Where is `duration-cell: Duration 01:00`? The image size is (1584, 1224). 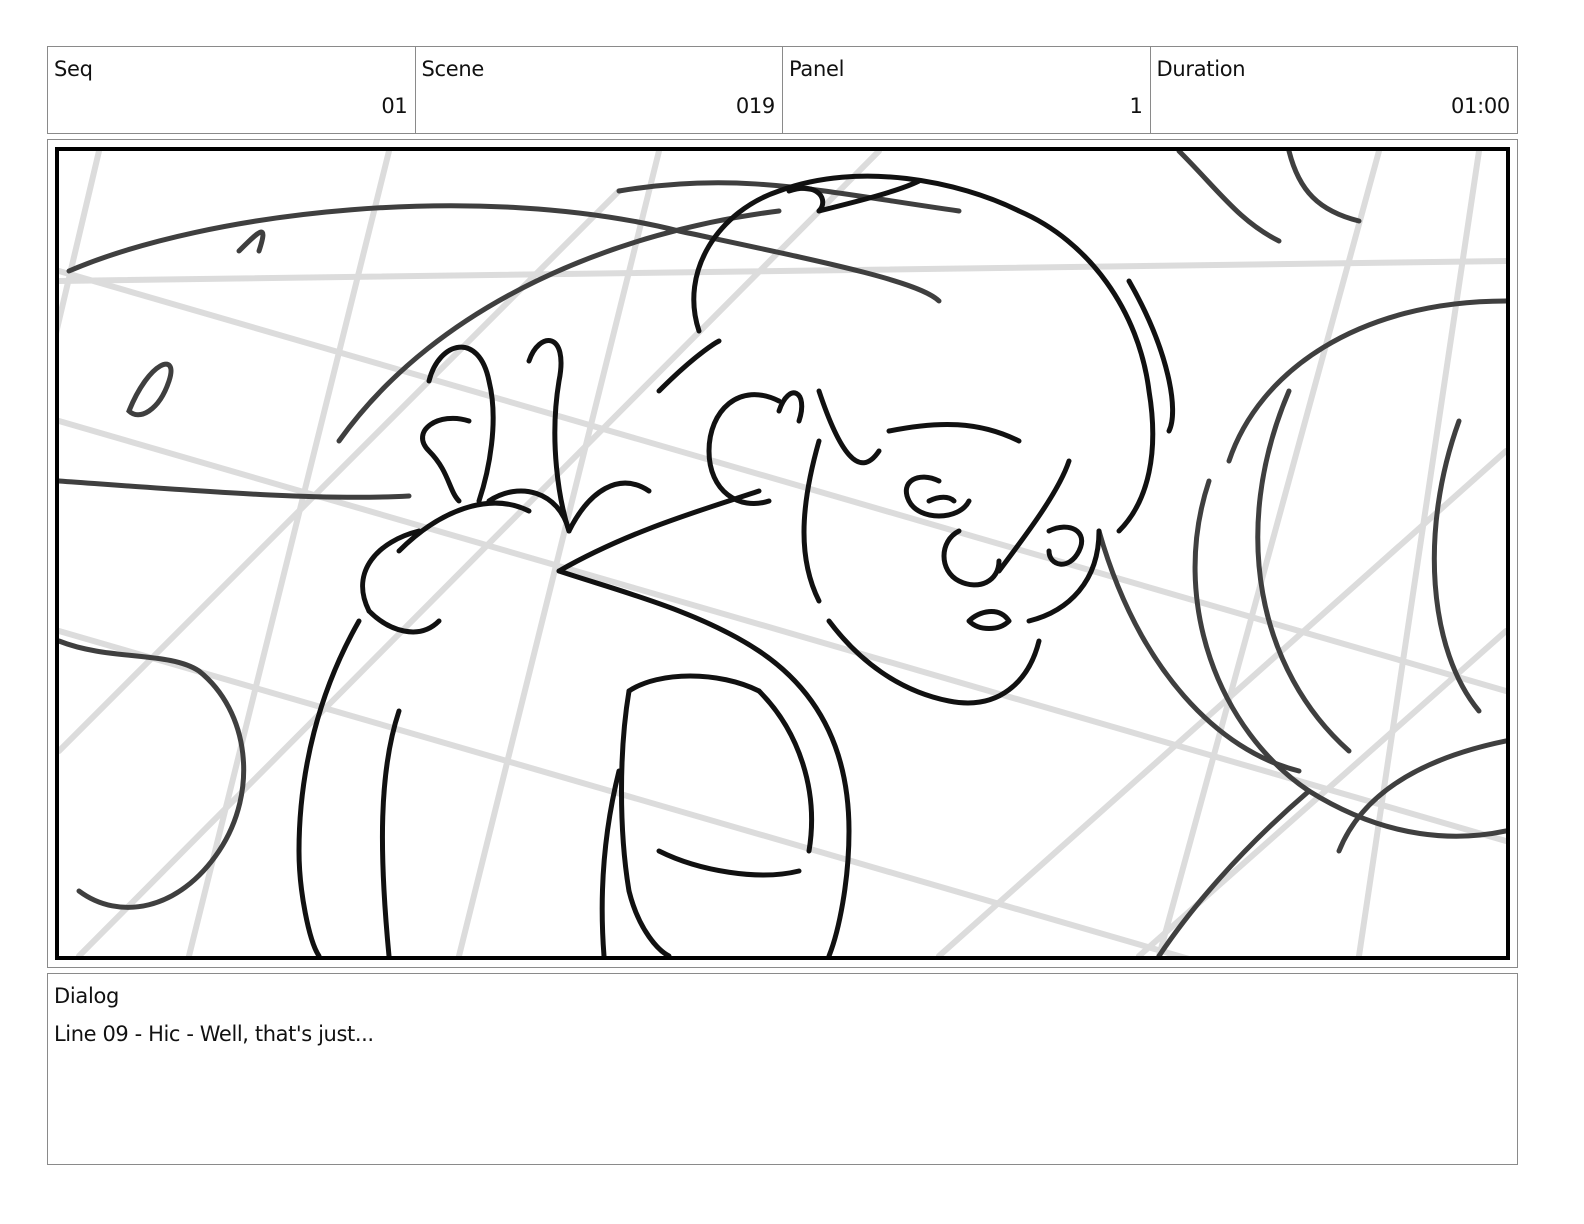 duration-cell: Duration 01:00 is located at coordinates (1334, 90).